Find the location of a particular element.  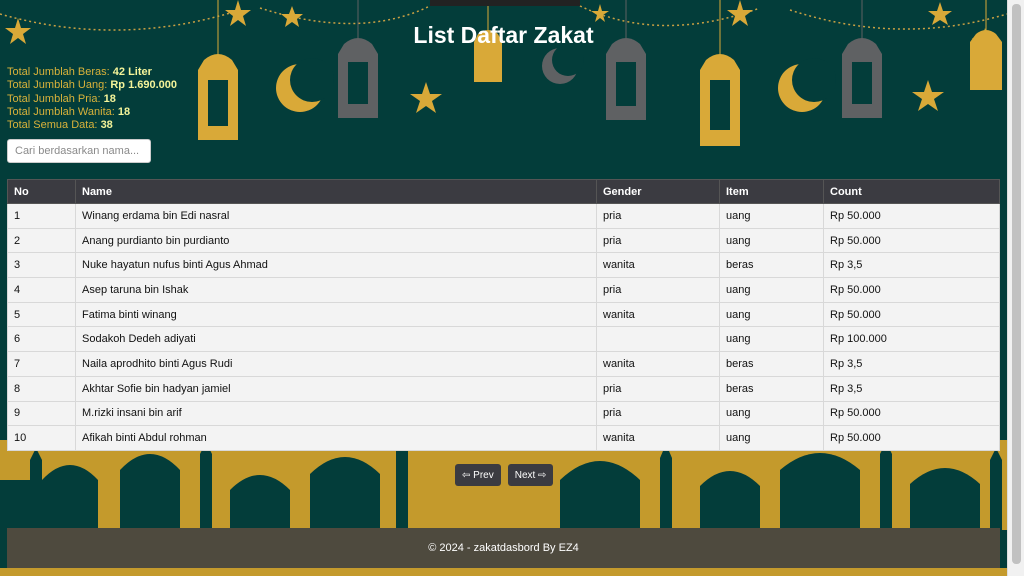

bottom-strip is located at coordinates (503, 572).